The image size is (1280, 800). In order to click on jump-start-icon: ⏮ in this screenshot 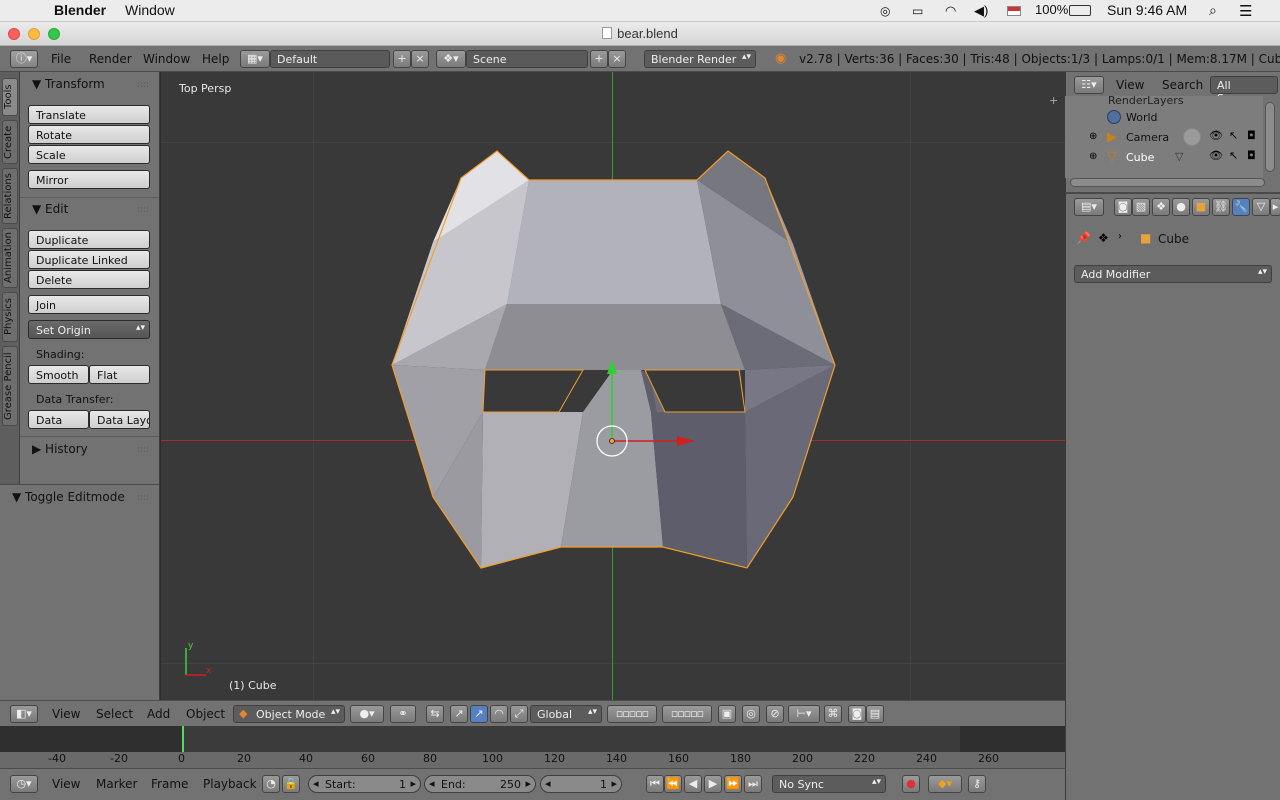, I will do `click(655, 784)`.